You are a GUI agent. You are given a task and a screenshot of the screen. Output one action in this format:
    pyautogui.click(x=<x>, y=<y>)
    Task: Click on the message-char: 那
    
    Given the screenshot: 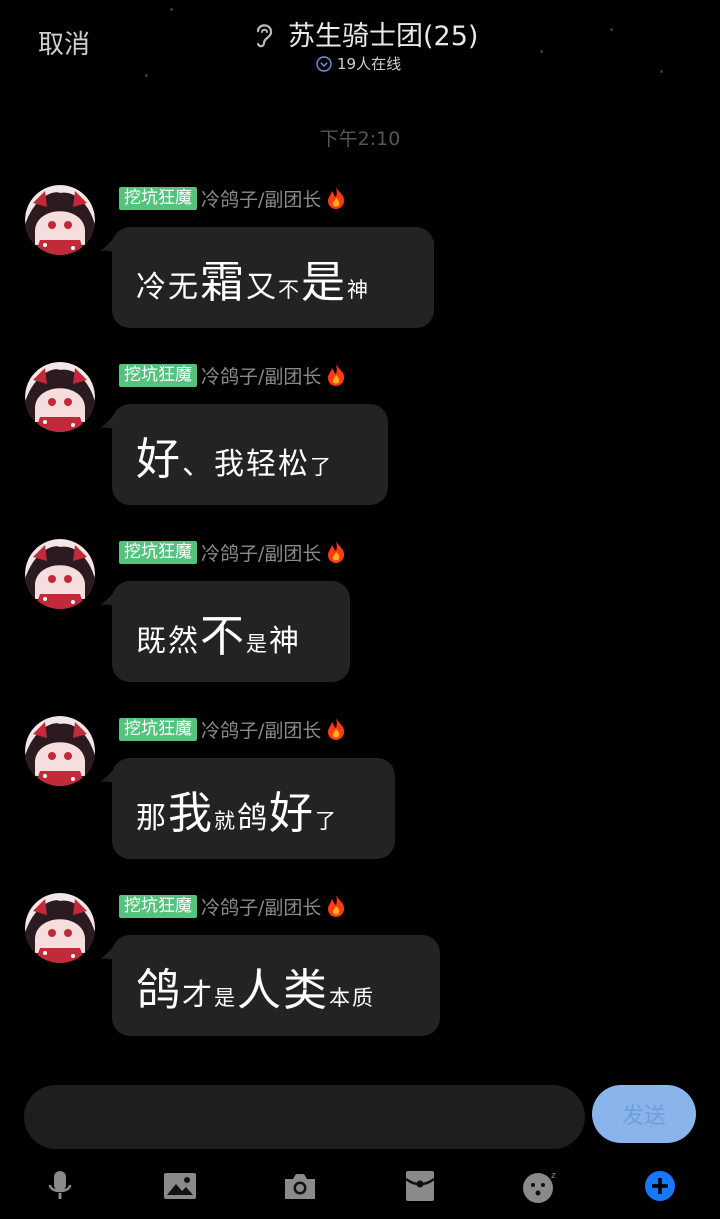 What is the action you would take?
    pyautogui.click(x=152, y=818)
    